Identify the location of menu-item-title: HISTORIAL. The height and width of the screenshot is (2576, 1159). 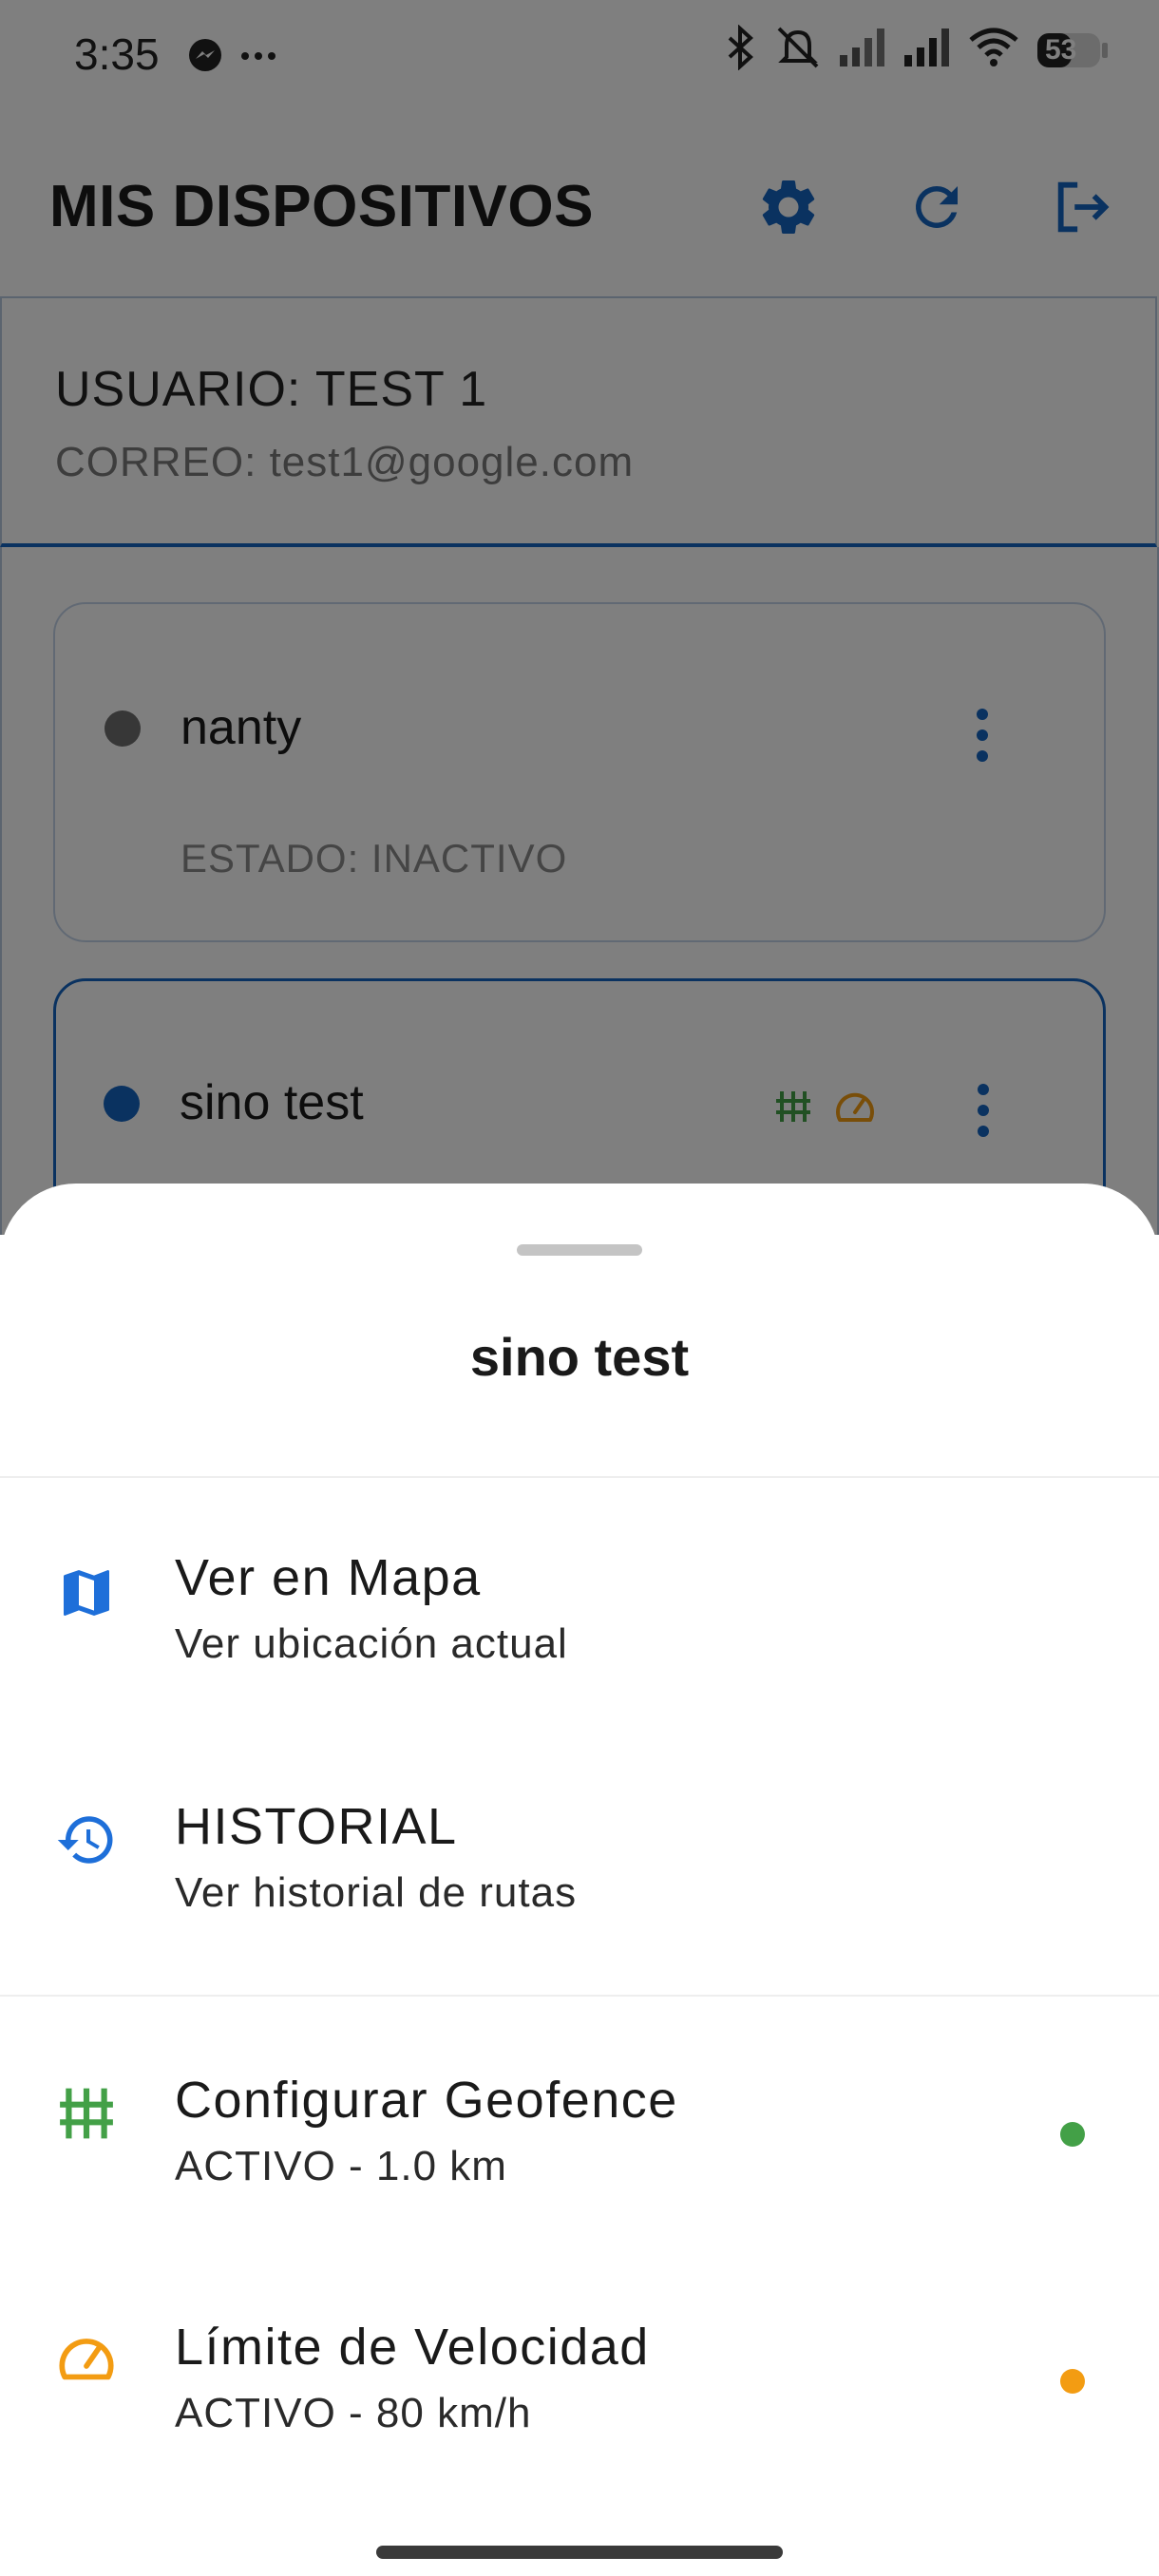
(316, 1826).